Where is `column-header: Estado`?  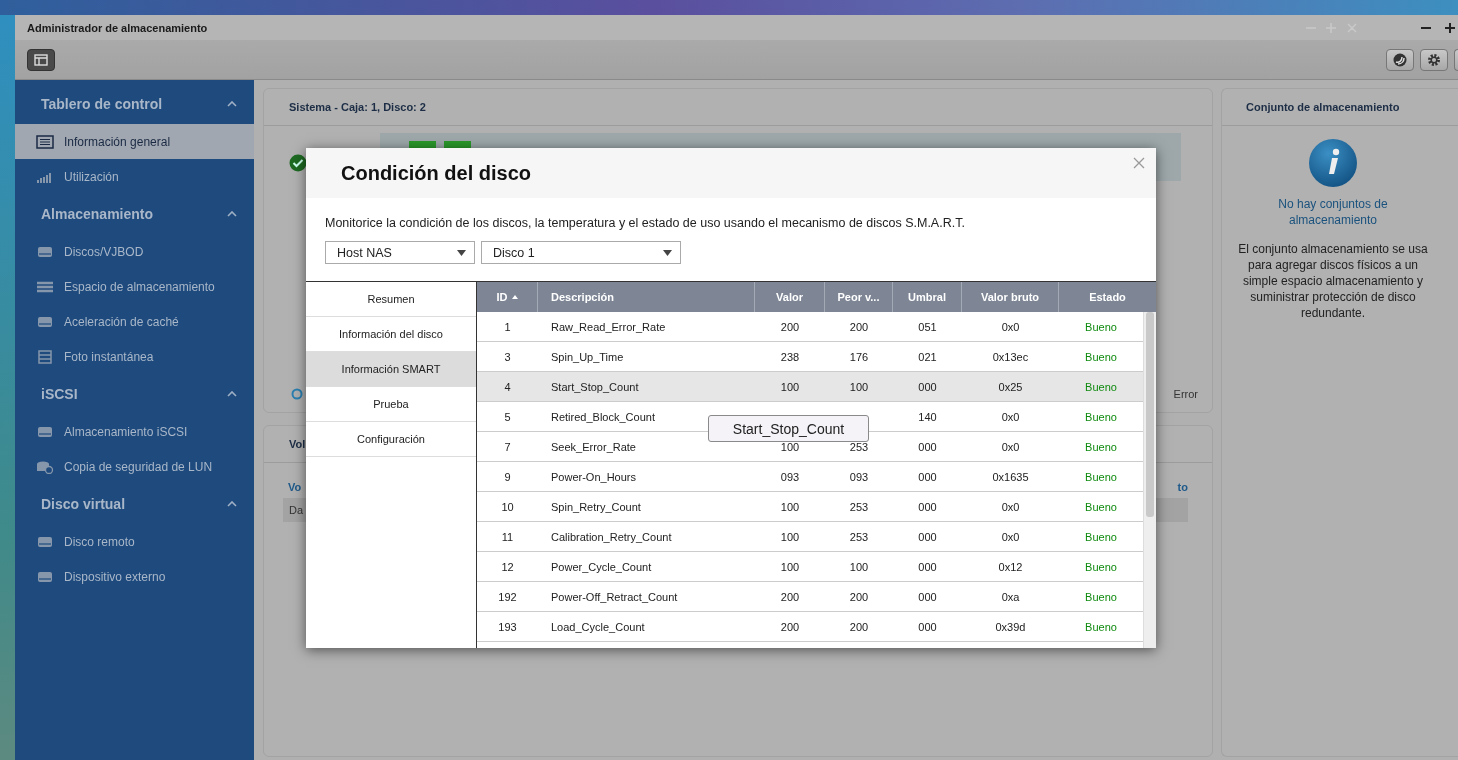 column-header: Estado is located at coordinates (1107, 297).